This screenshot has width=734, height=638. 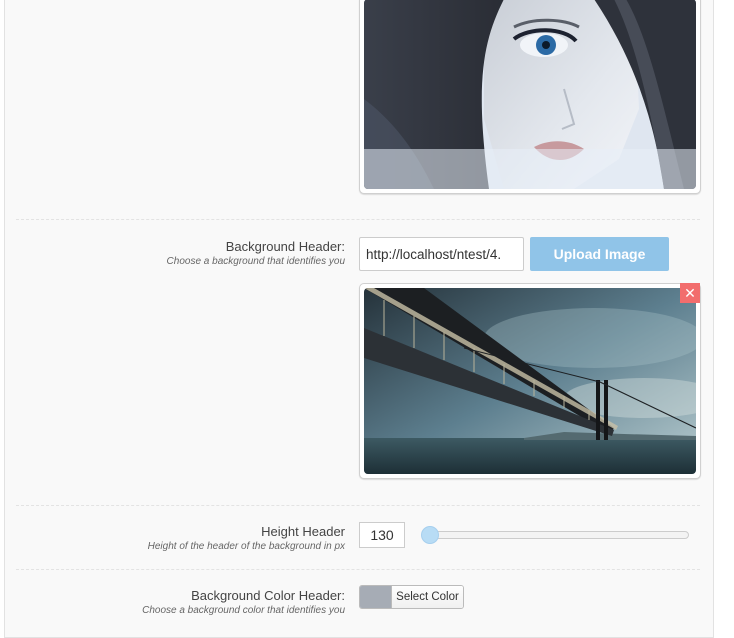 I want to click on bridge-image, so click(x=530, y=381).